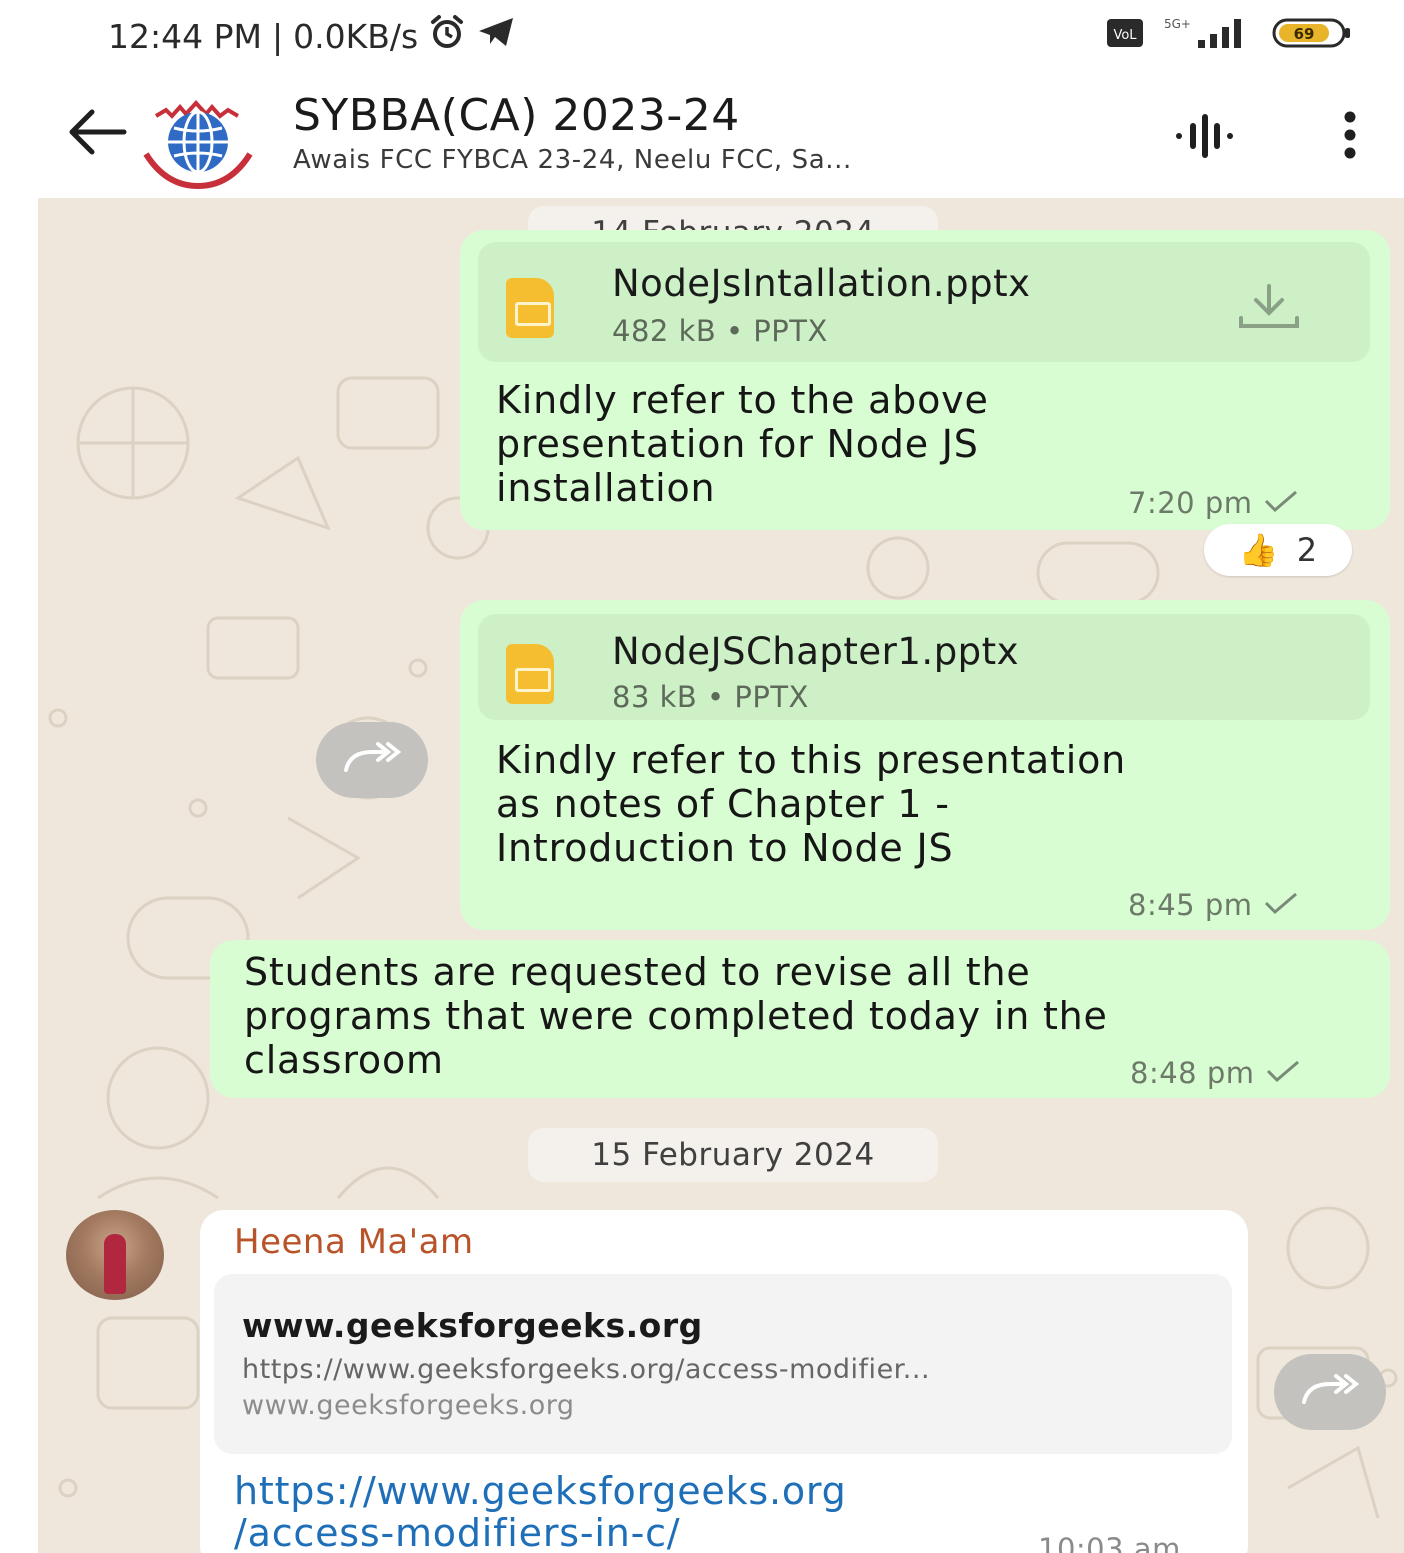  What do you see at coordinates (1304, 34) in the screenshot?
I see `battery-level: 69` at bounding box center [1304, 34].